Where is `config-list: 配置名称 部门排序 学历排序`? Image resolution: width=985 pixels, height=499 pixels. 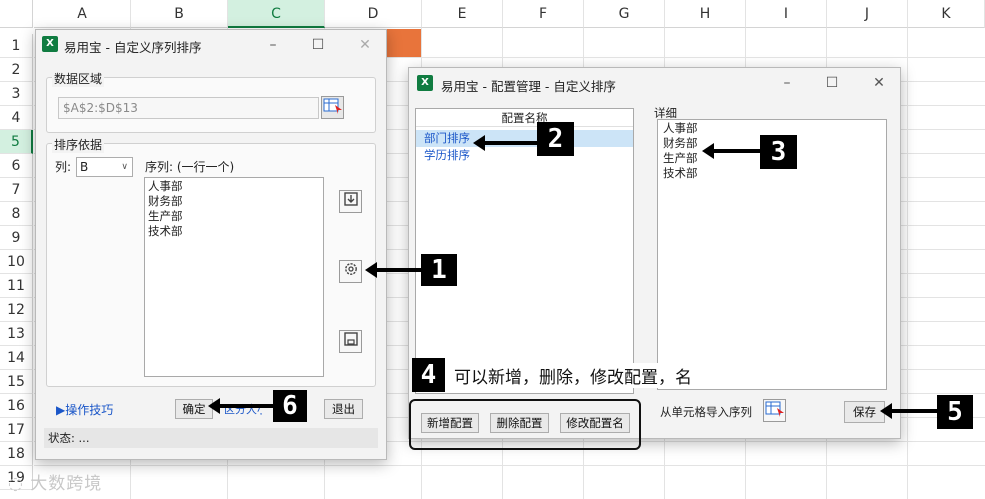
config-list: 配置名称 部门排序 学历排序 is located at coordinates (524, 251).